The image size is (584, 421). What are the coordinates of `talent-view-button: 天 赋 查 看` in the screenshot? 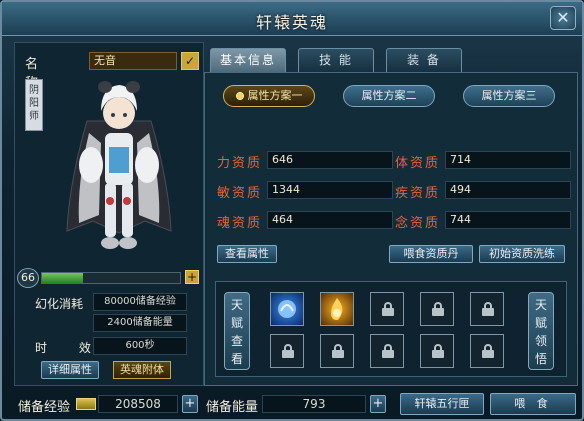 It's located at (237, 331).